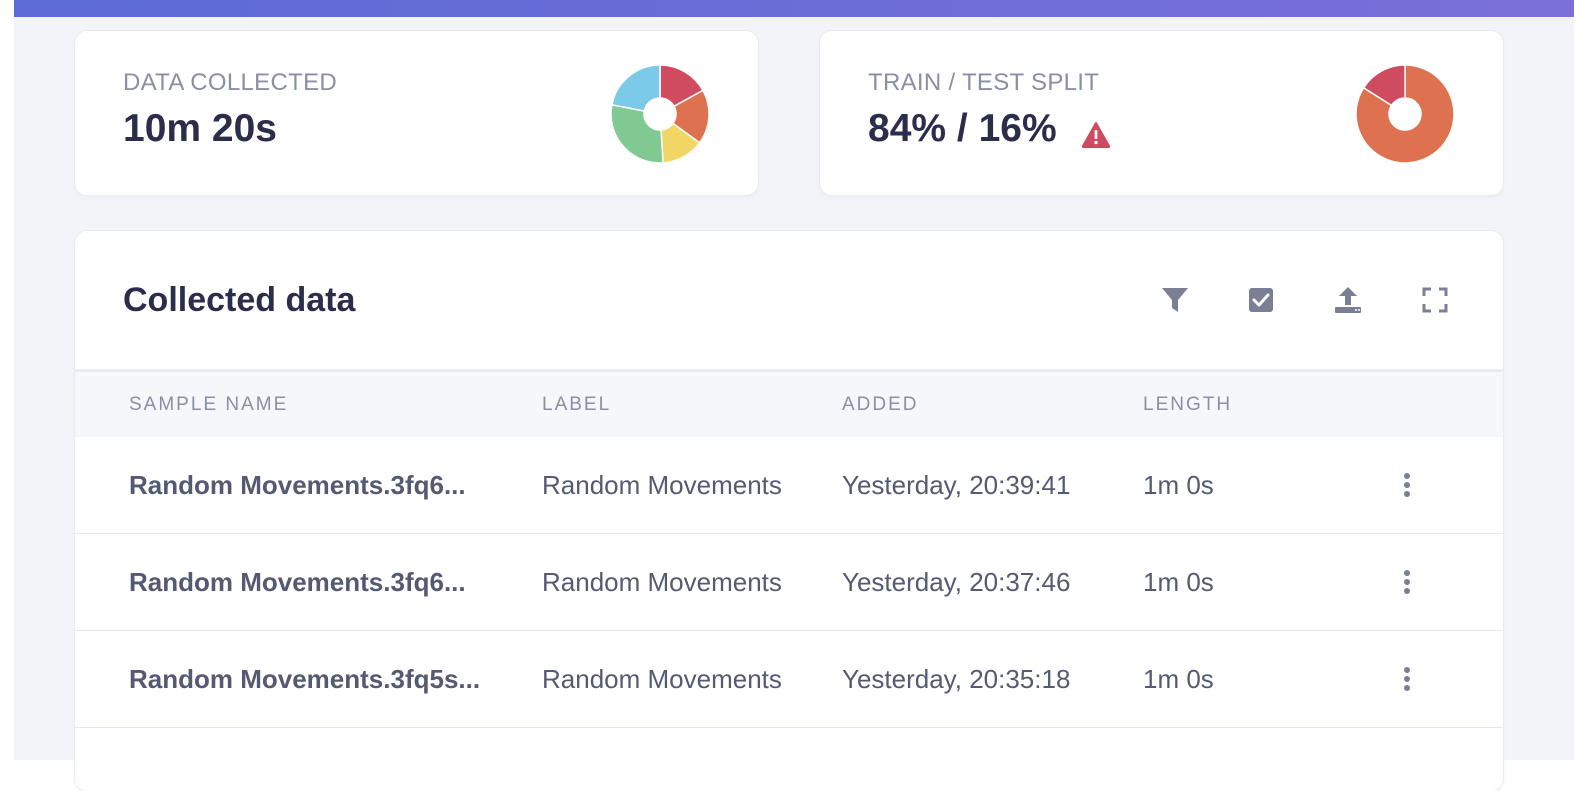 The height and width of the screenshot is (791, 1586). I want to click on top-header-bar, so click(800, 8).